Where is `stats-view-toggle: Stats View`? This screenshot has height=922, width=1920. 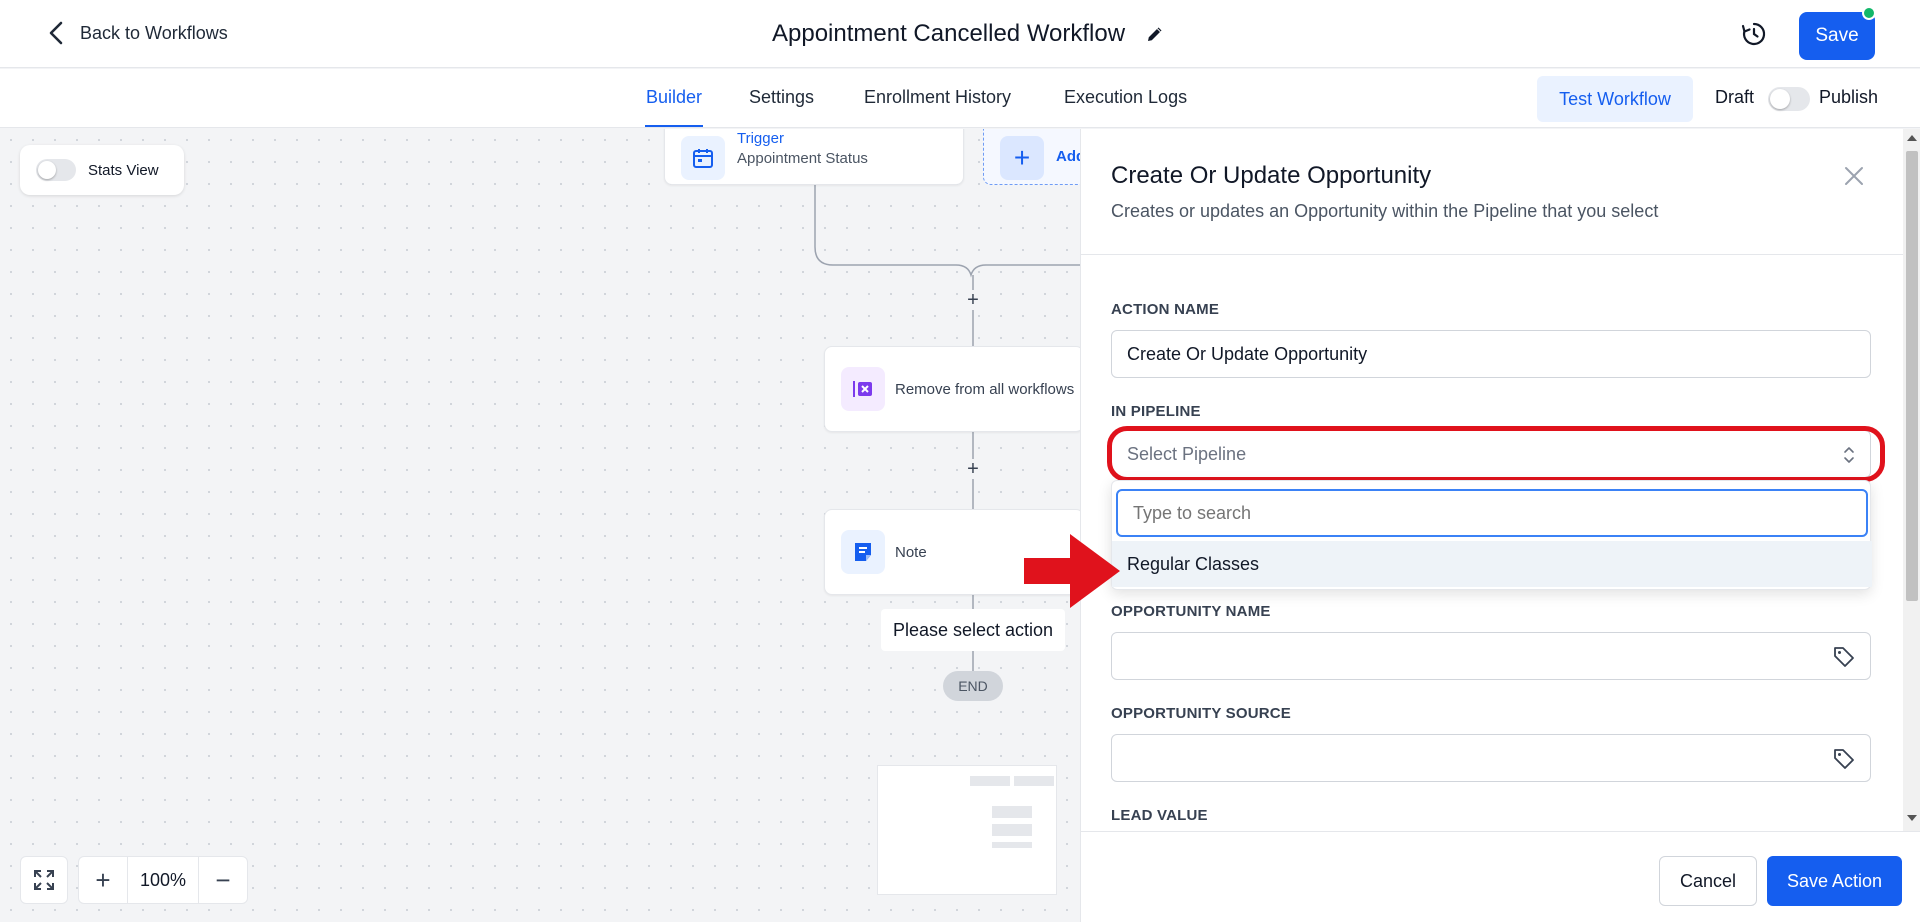
stats-view-toggle: Stats View is located at coordinates (102, 170).